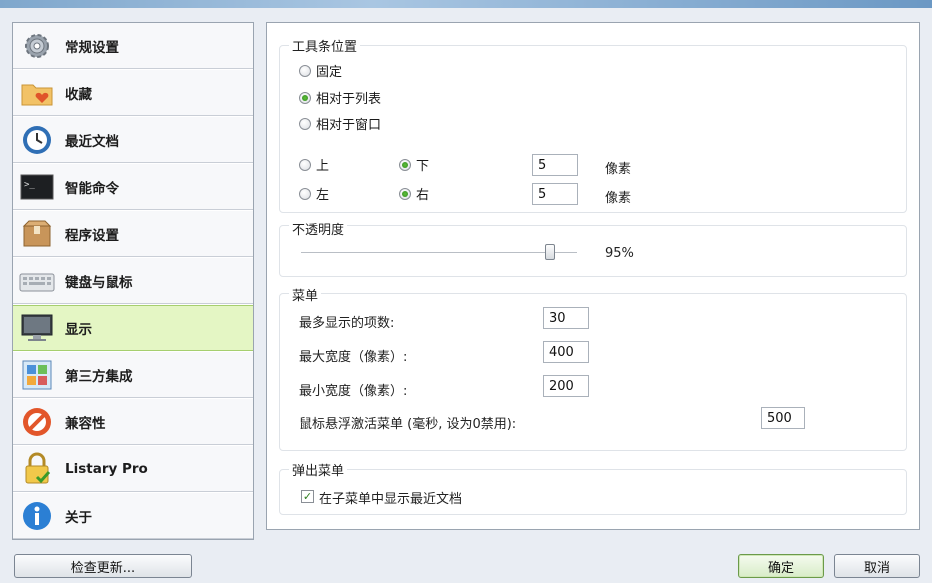 The width and height of the screenshot is (932, 583). Describe the element at coordinates (133, 187) in the screenshot. I see `sidebar-item-commands: >_ 智能命令` at that location.